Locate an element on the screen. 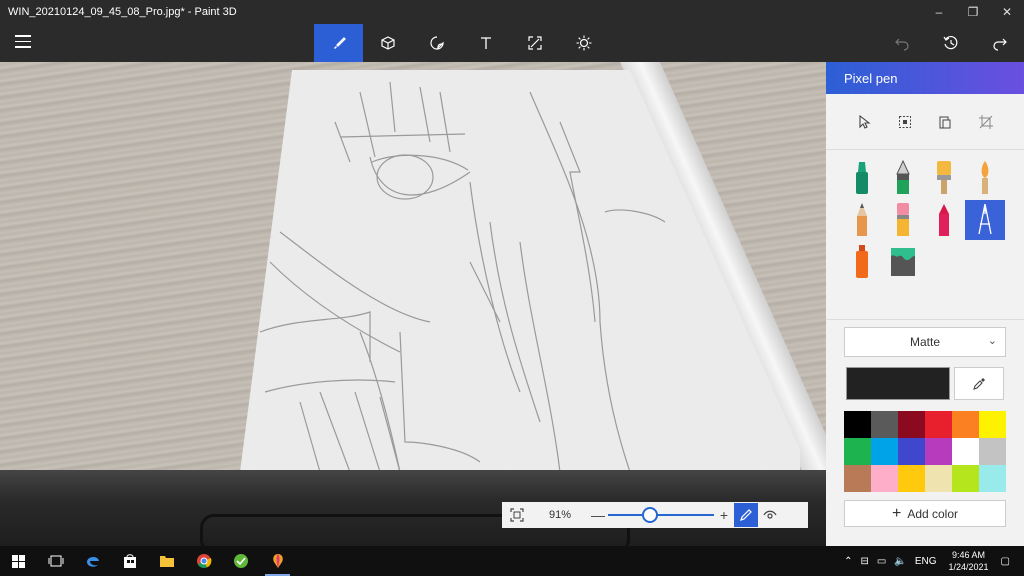  battery-icon: ▭ is located at coordinates (881, 561).